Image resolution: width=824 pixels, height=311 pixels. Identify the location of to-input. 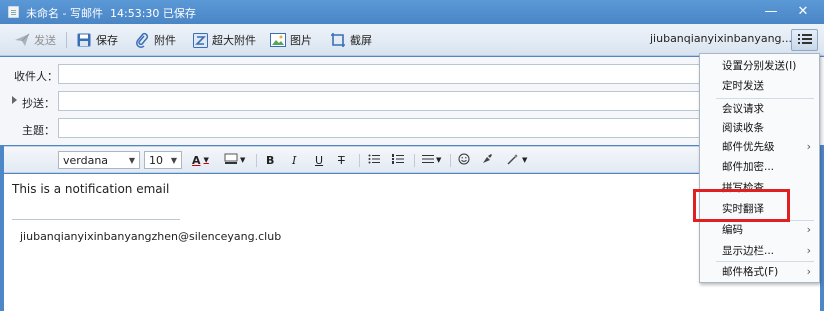
(388, 74).